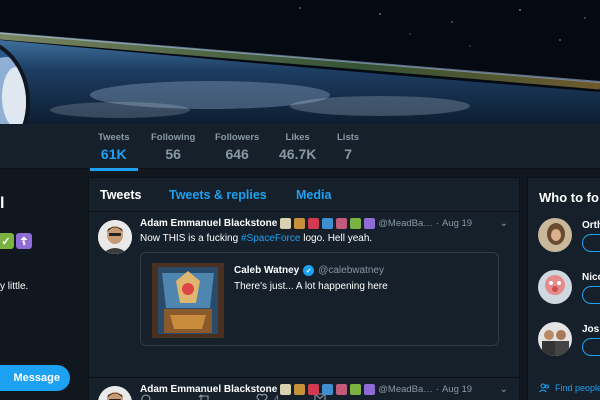  I want to click on tweet-text-end: logo. Hell yeah., so click(336, 238).